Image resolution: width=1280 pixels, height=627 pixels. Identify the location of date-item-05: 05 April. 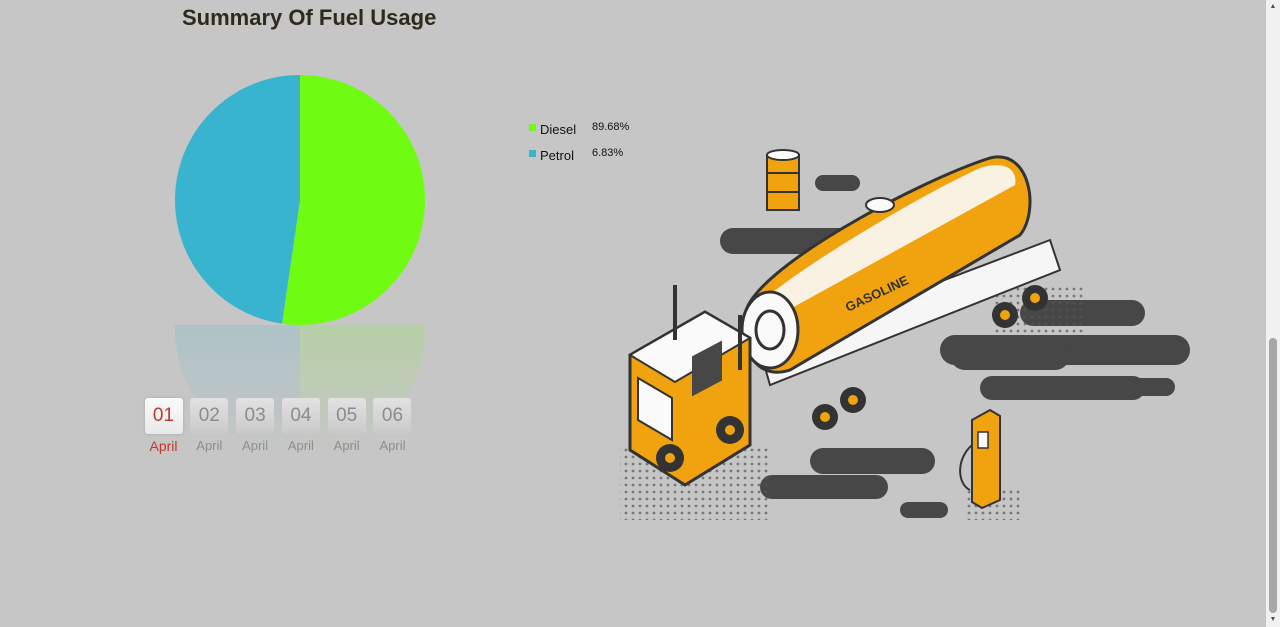
(346, 426).